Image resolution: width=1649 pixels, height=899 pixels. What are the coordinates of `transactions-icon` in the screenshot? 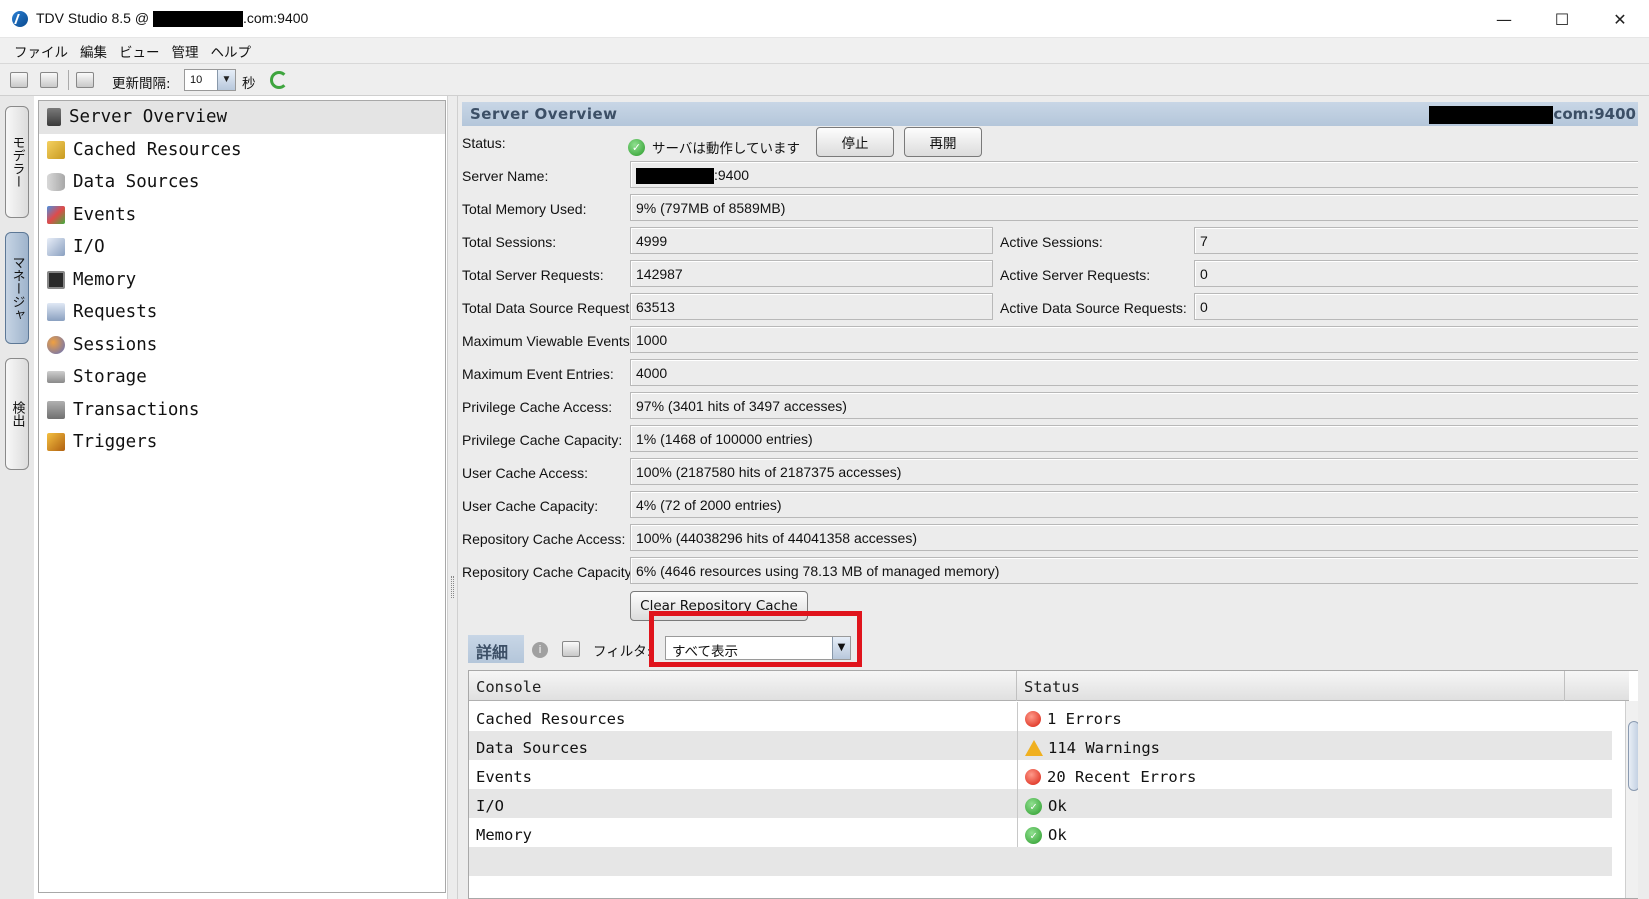 It's located at (56, 409).